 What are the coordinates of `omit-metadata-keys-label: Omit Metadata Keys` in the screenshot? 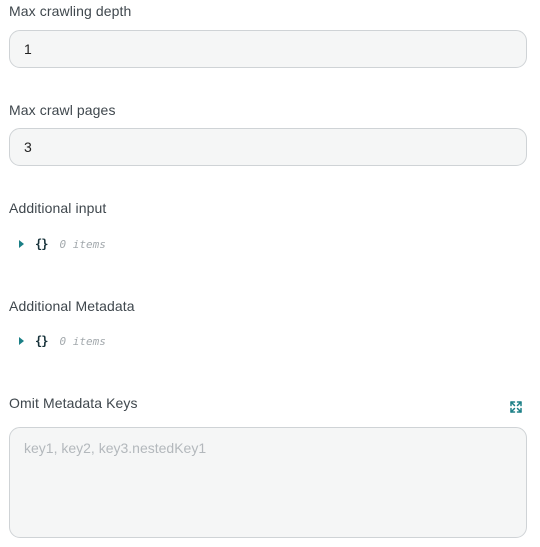 It's located at (73, 403).